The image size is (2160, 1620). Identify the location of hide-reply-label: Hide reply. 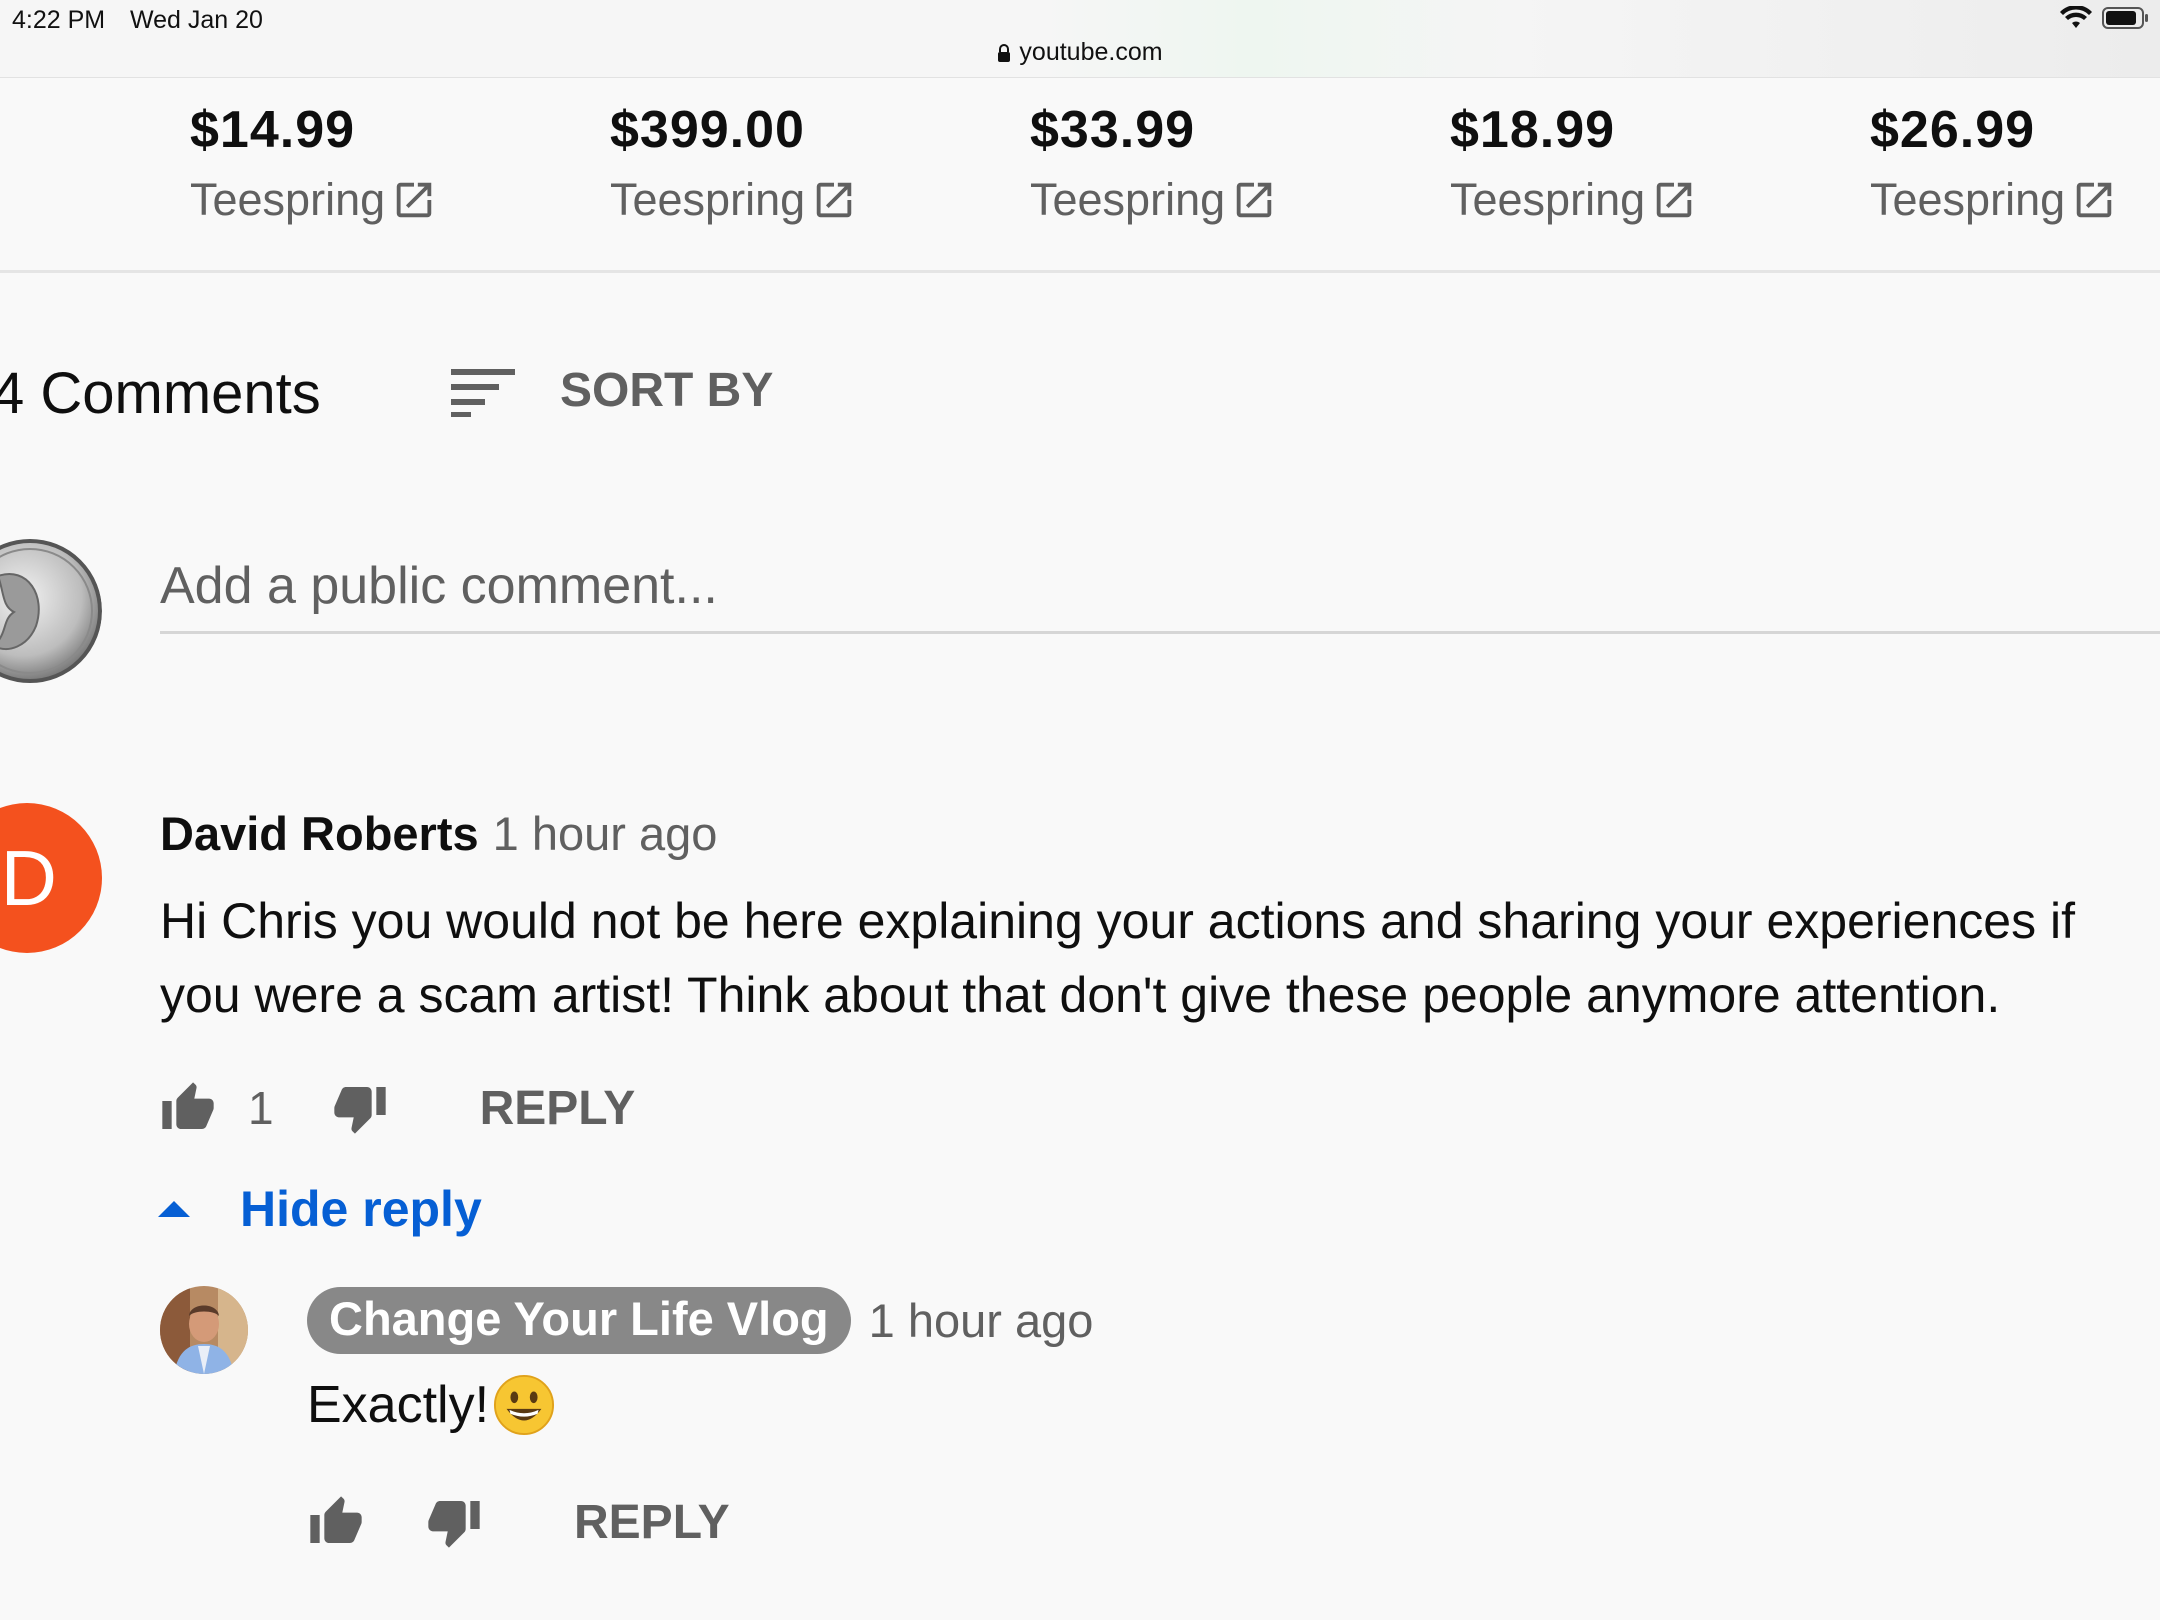
(361, 1209).